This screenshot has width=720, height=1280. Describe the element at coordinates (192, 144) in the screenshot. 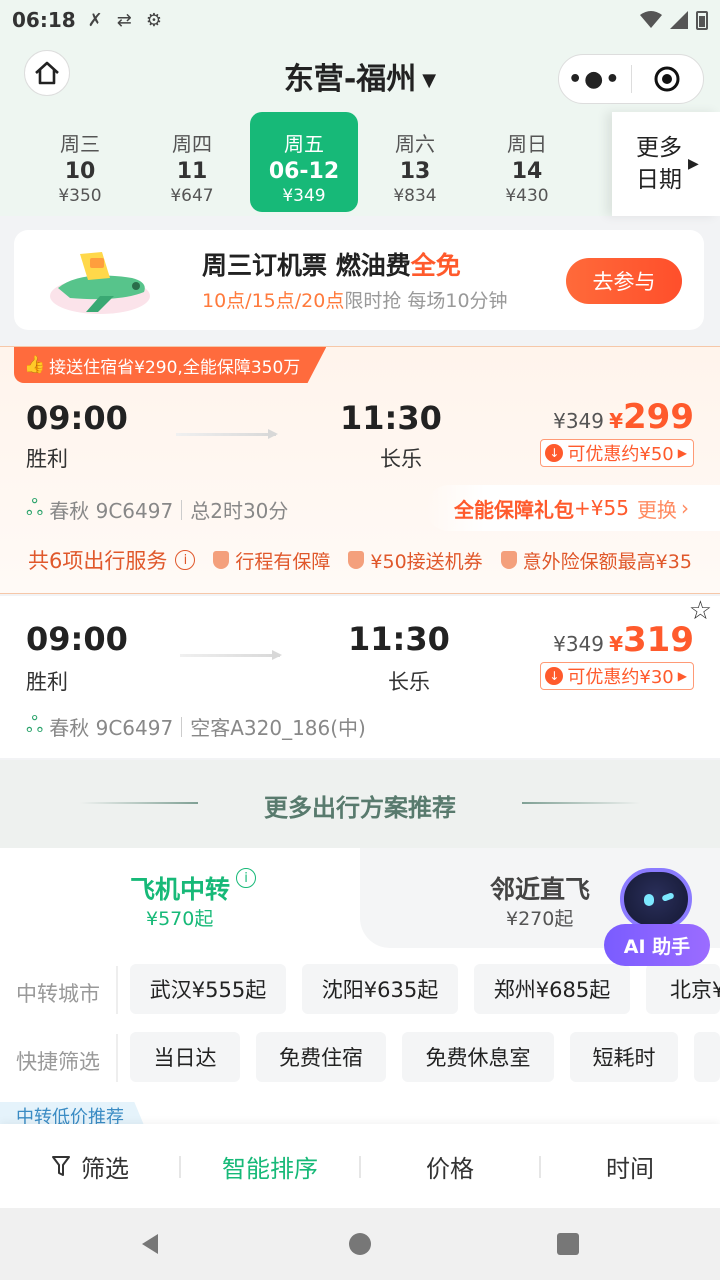

I see `weekday: 周四` at that location.